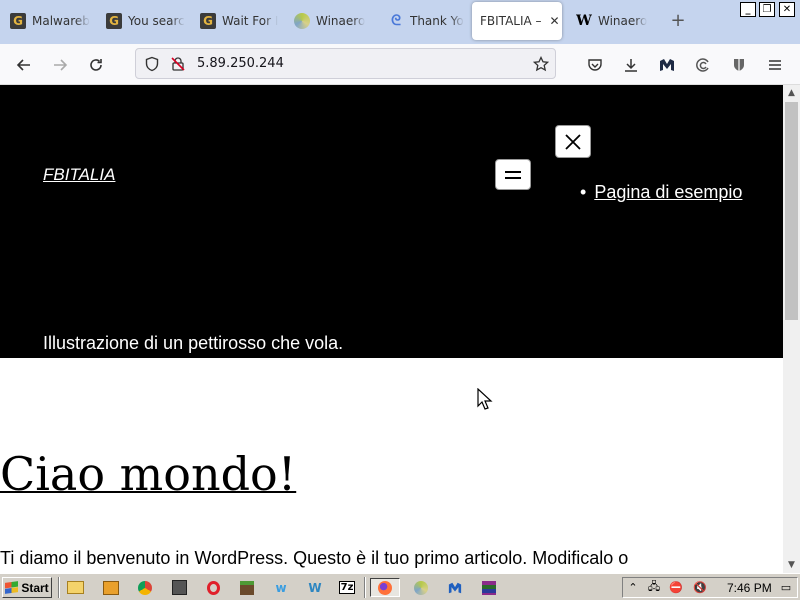 This screenshot has width=800, height=600. What do you see at coordinates (668, 192) in the screenshot?
I see `menu-link-sample-page: Pagina di esempio` at bounding box center [668, 192].